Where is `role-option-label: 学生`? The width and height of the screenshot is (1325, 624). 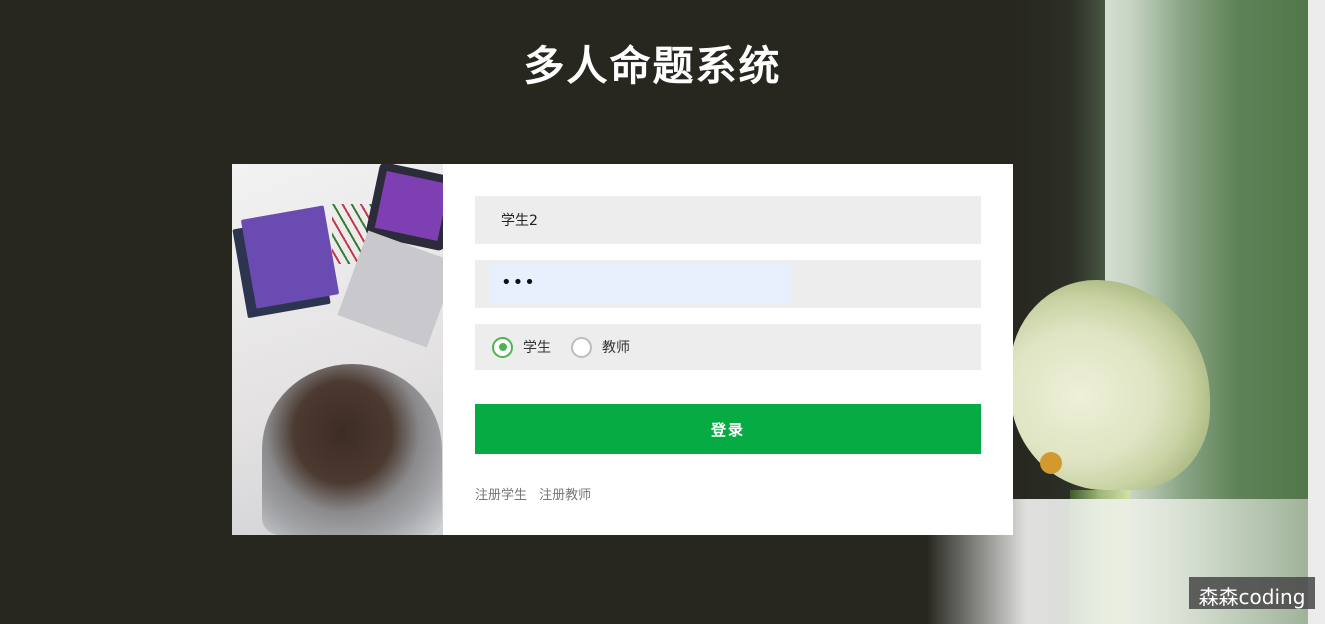
role-option-label: 学生 is located at coordinates (537, 348).